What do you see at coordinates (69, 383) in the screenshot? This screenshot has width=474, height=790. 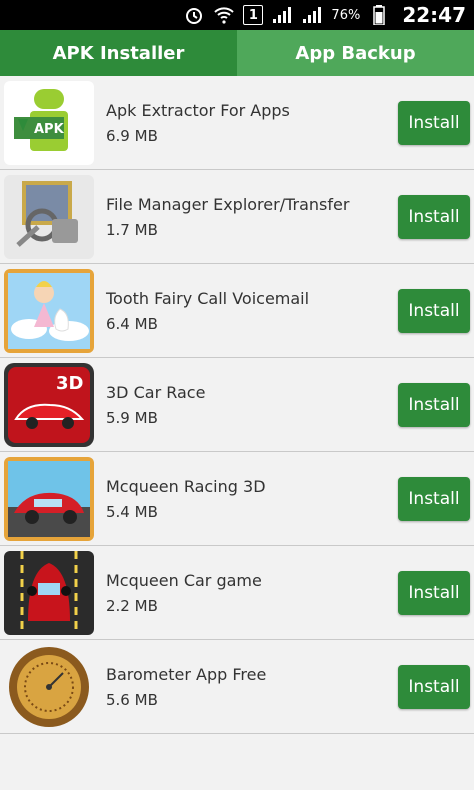 I see `car-race-icon-text: 3D` at bounding box center [69, 383].